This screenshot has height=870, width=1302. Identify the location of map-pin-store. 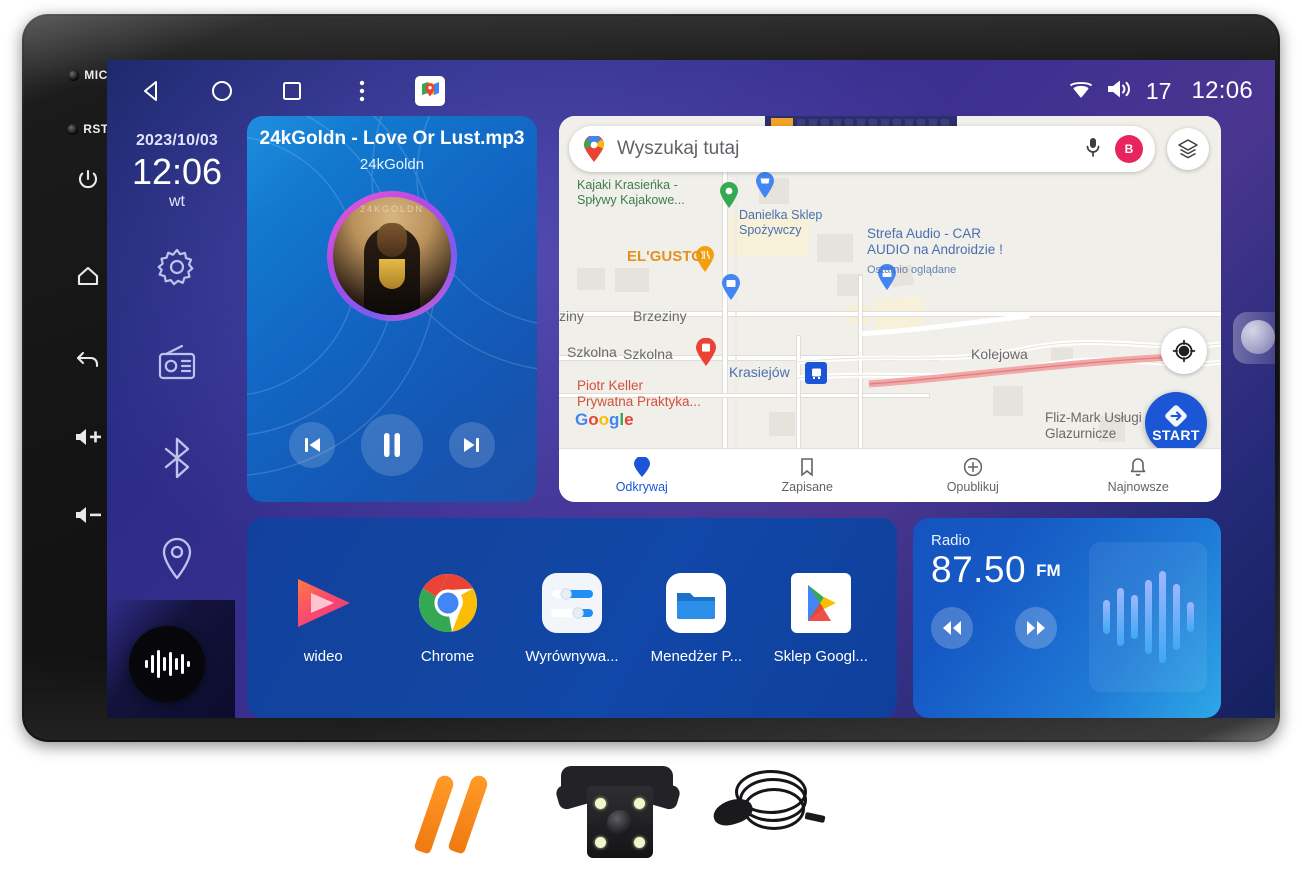
(764, 185).